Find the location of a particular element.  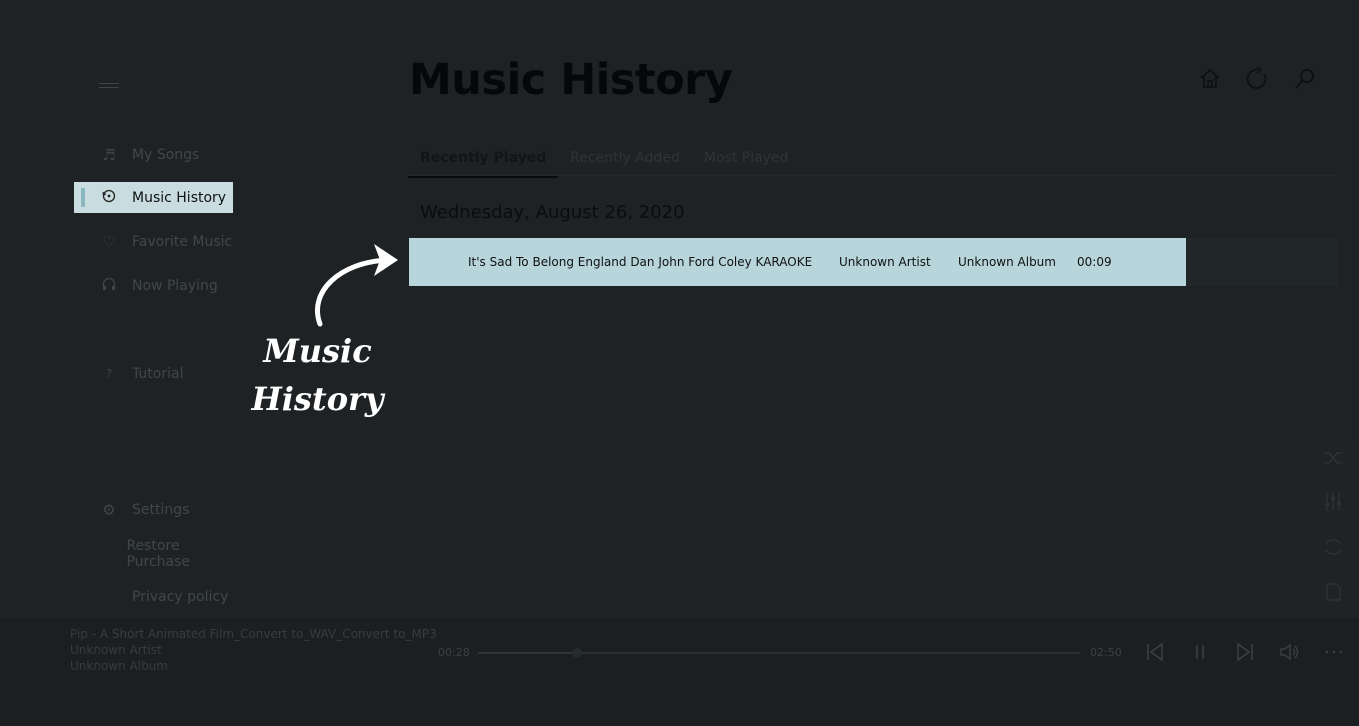

tab-recently-added: Recently Added is located at coordinates (625, 161).